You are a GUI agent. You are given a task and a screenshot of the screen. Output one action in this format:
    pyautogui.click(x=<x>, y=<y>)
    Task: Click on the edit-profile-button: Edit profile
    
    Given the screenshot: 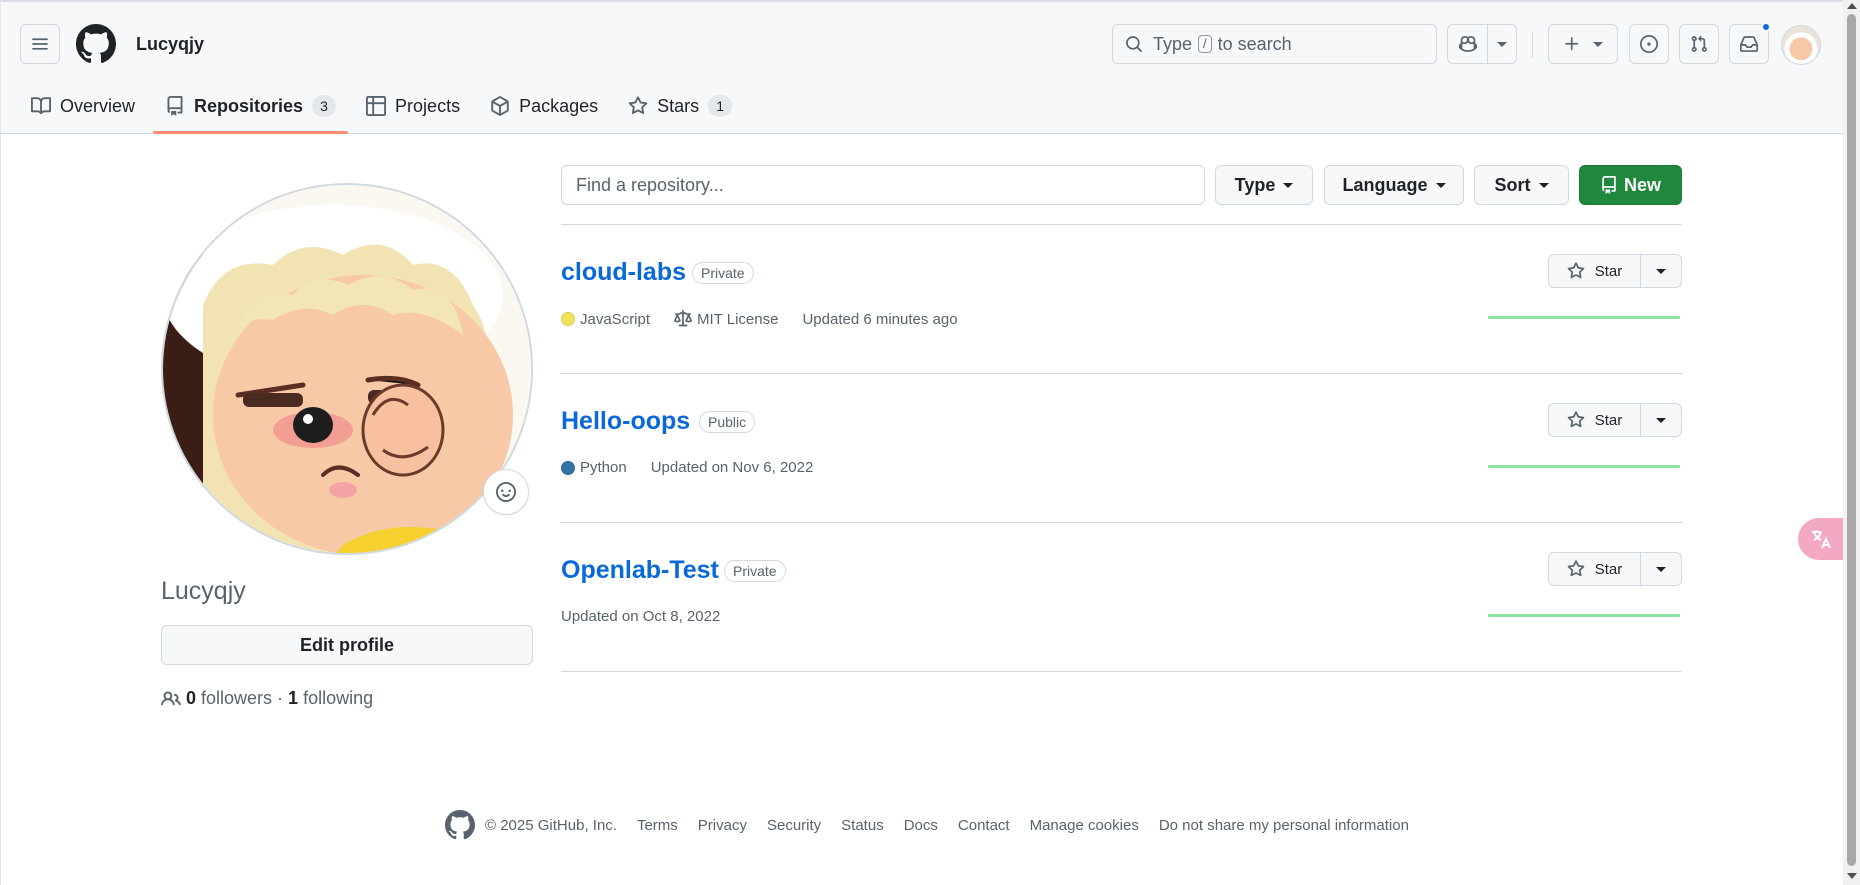 What is the action you would take?
    pyautogui.click(x=347, y=645)
    